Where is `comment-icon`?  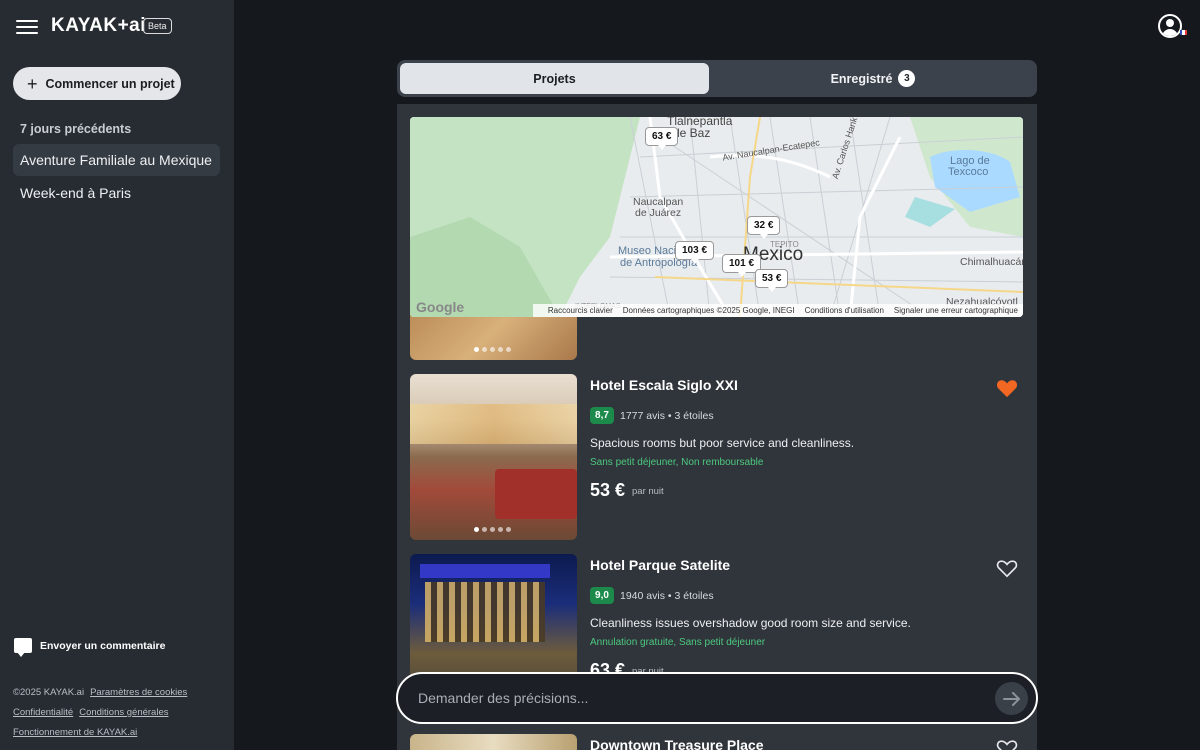 comment-icon is located at coordinates (23, 647).